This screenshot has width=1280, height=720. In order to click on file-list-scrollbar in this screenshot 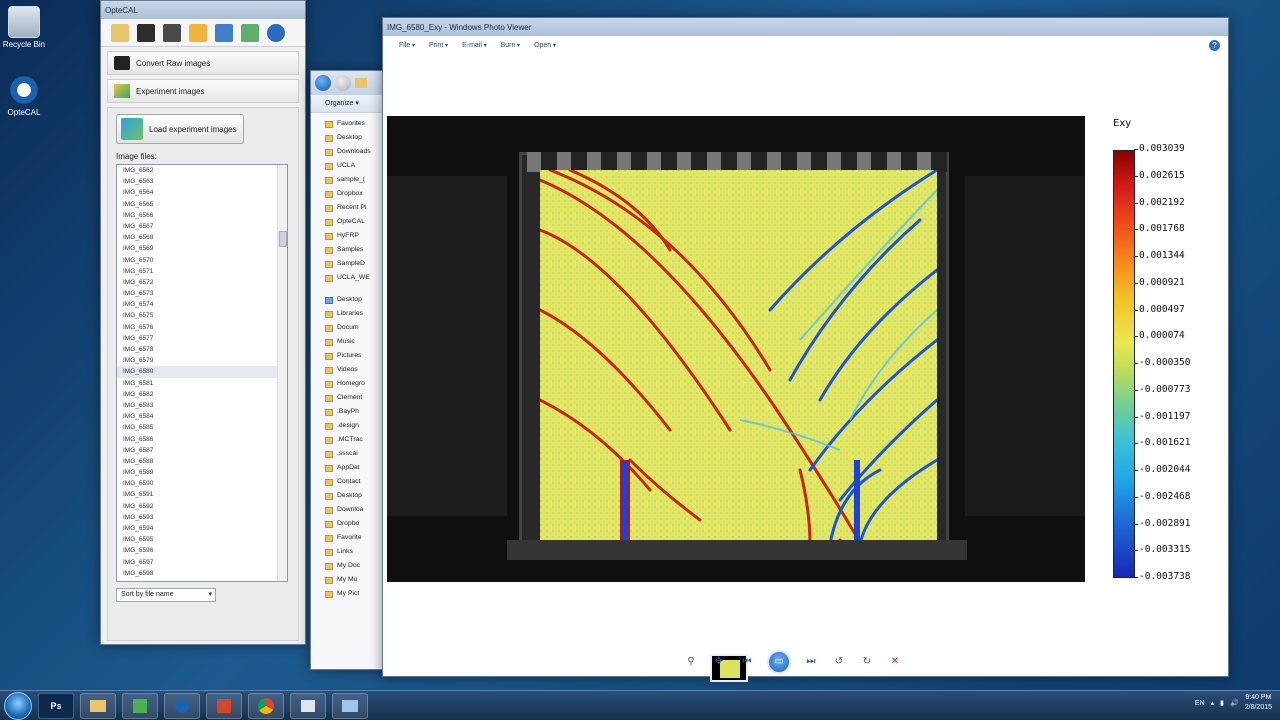, I will do `click(282, 373)`.